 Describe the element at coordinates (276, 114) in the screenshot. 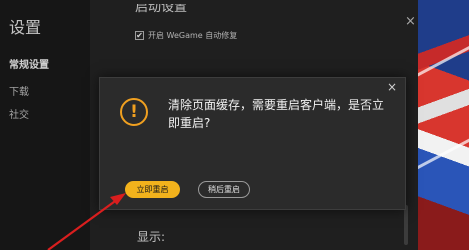

I see `dialog-message: 清除页面缓存，需要重启客户端，是否立即重启?` at that location.